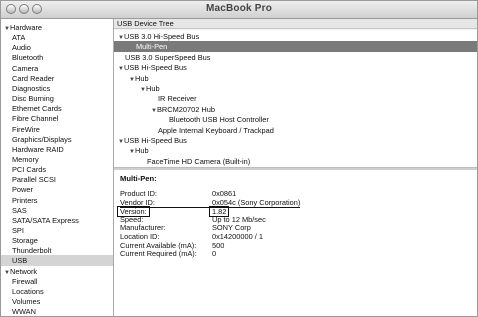 The height and width of the screenshot is (317, 478). What do you see at coordinates (295, 109) in the screenshot?
I see `tree-row-brcm20702-hub: ▼BRCM20702 Hub` at bounding box center [295, 109].